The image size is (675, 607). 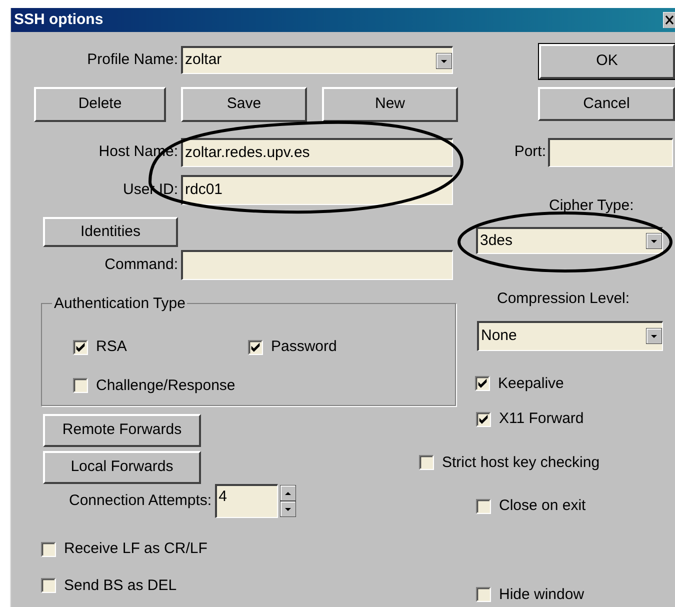 I want to click on dropdown: zoltar, so click(x=317, y=60).